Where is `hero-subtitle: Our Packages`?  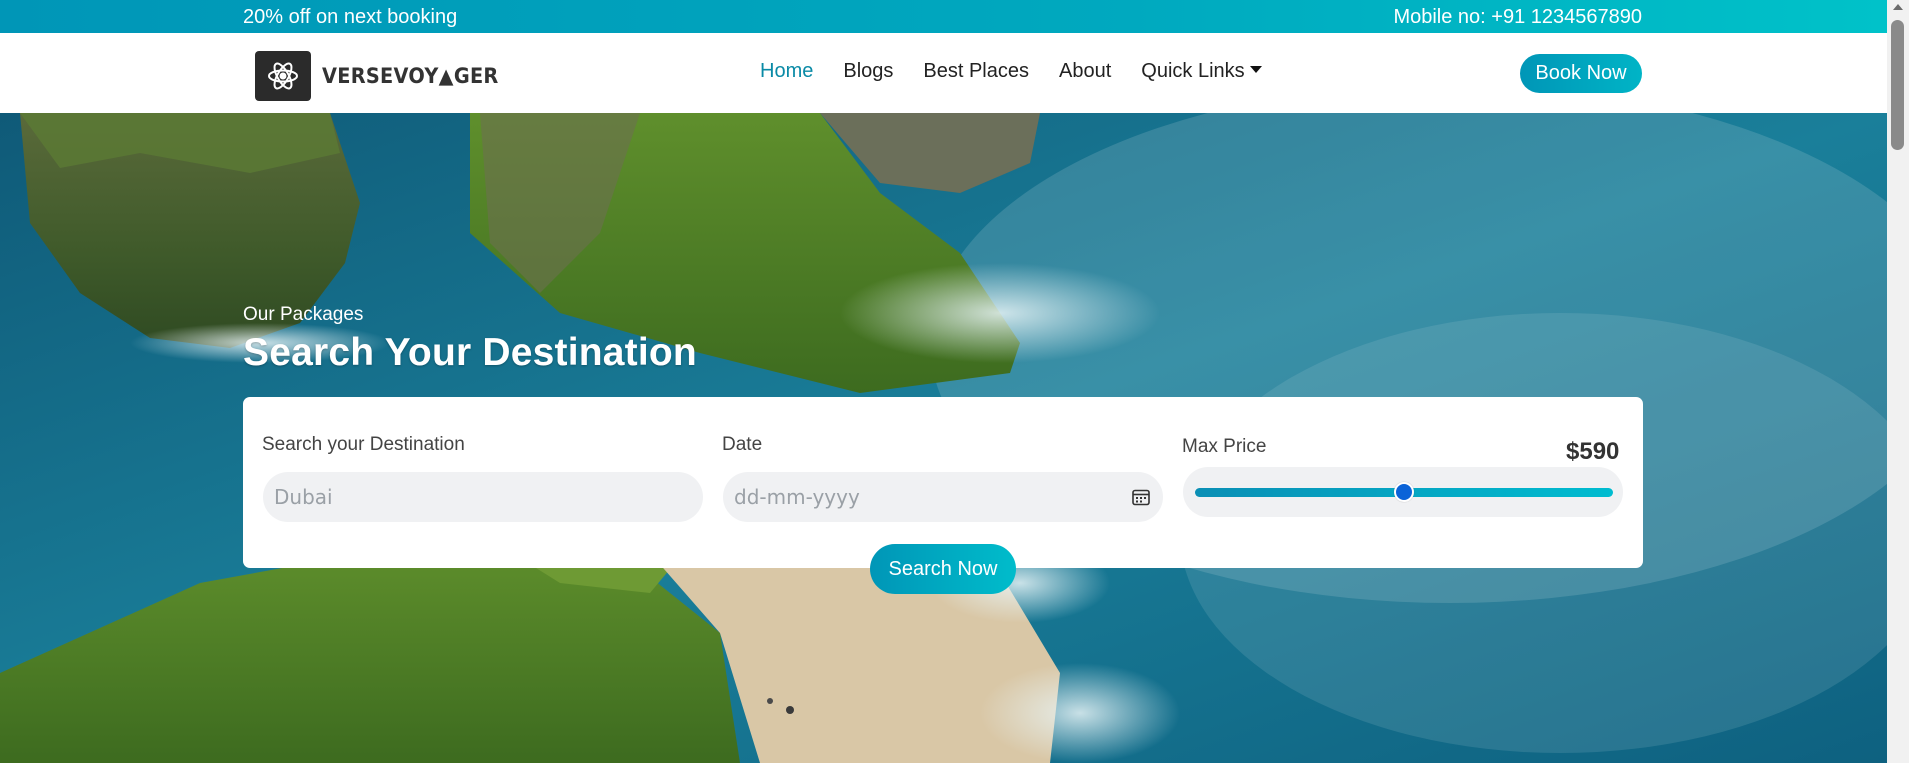
hero-subtitle: Our Packages is located at coordinates (303, 314).